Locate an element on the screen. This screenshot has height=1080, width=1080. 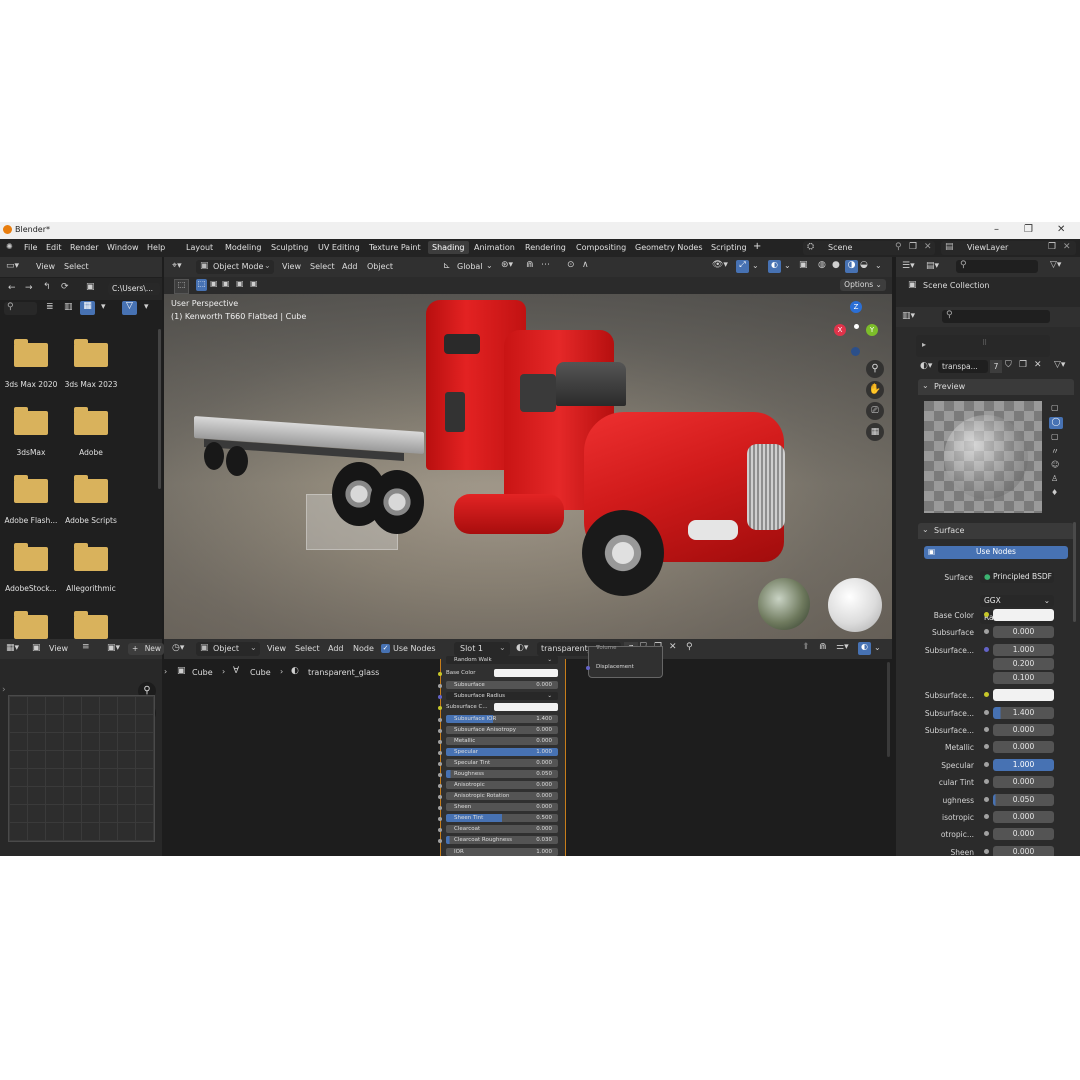
editor-type-icon: ⌖▾ is located at coordinates (177, 266).